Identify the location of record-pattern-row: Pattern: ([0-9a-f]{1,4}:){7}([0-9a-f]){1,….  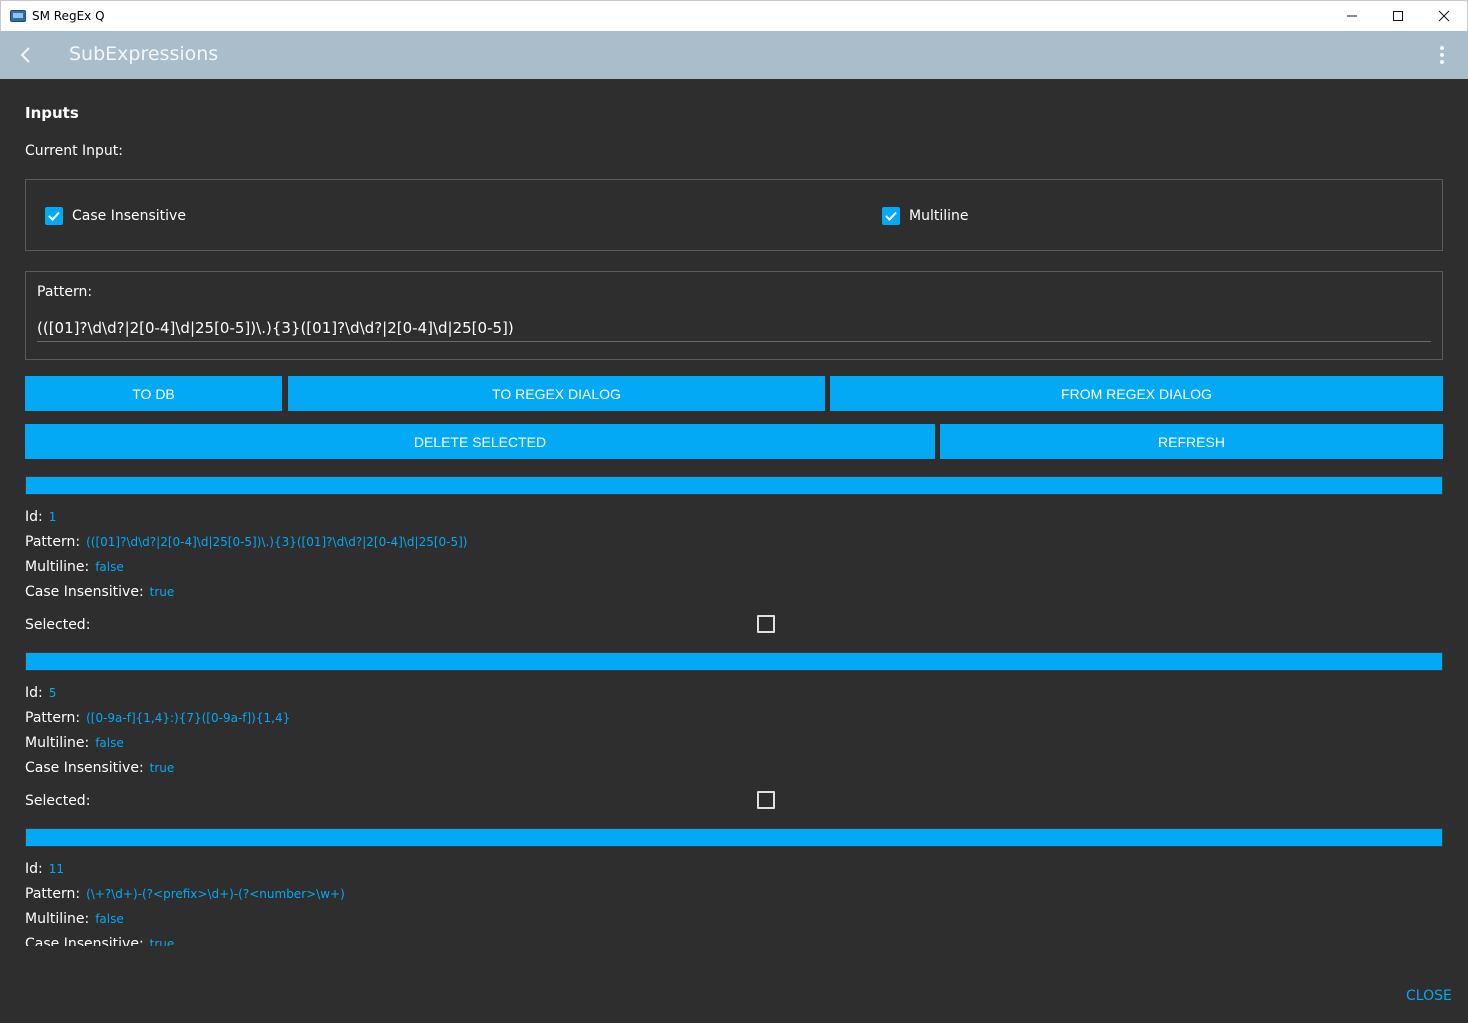
(157, 718).